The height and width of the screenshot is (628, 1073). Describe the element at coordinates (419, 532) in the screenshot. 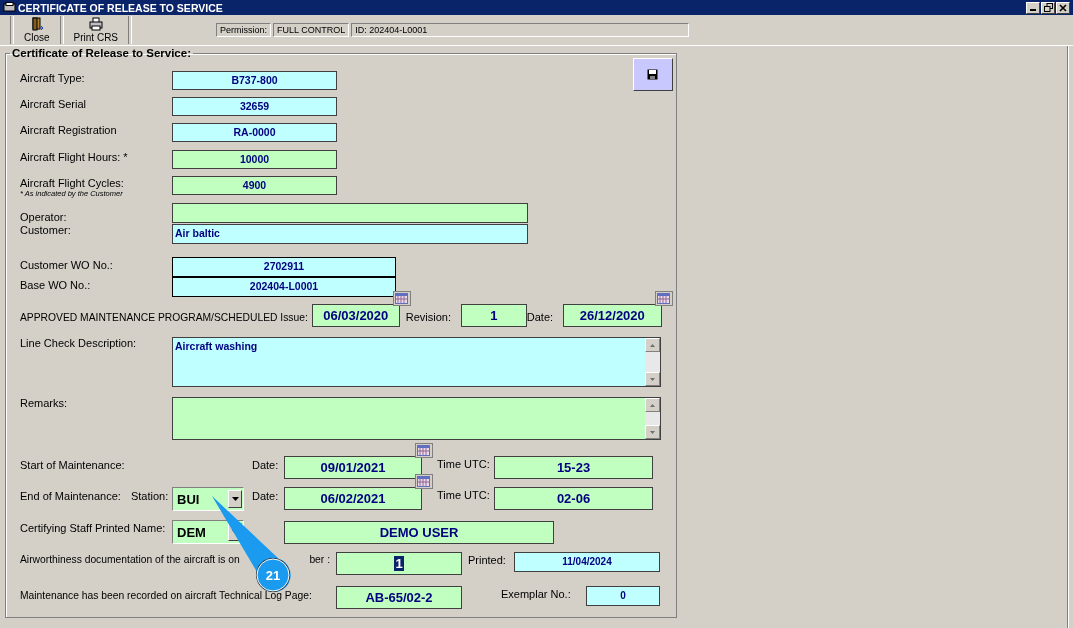

I see `input-field: DEMO USER` at that location.